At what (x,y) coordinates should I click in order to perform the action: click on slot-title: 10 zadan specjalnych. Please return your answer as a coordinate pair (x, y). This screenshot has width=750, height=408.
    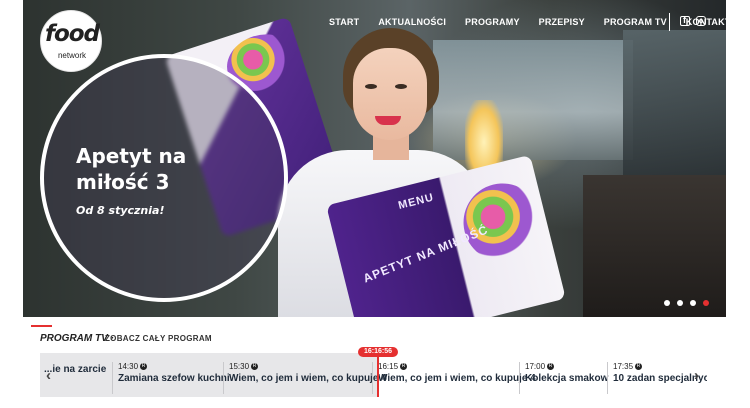
    Looking at the image, I should click on (660, 378).